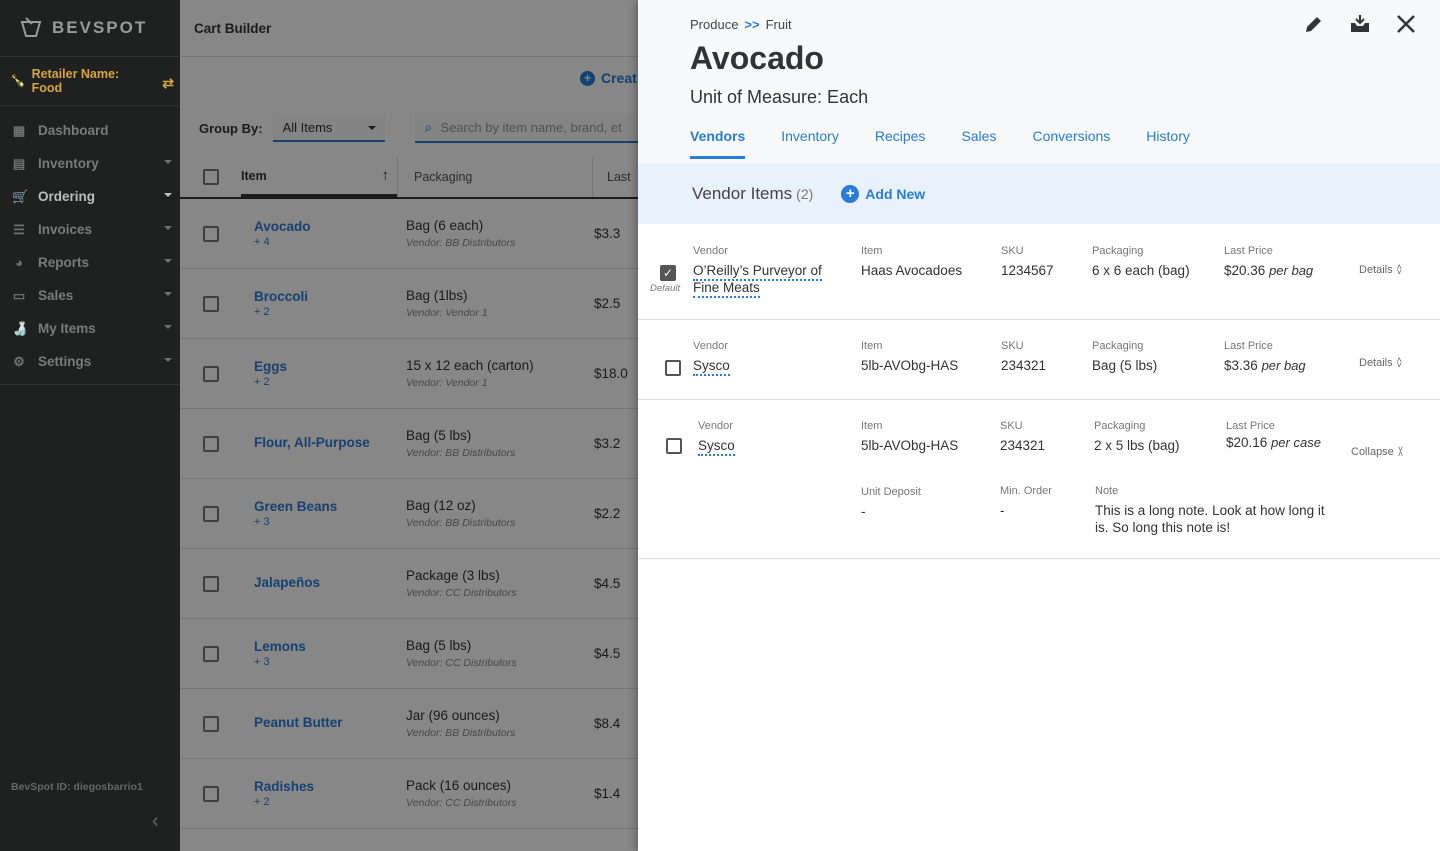 This screenshot has width=1440, height=851. Describe the element at coordinates (64, 262) in the screenshot. I see `sidebar-item-label: Reports` at that location.